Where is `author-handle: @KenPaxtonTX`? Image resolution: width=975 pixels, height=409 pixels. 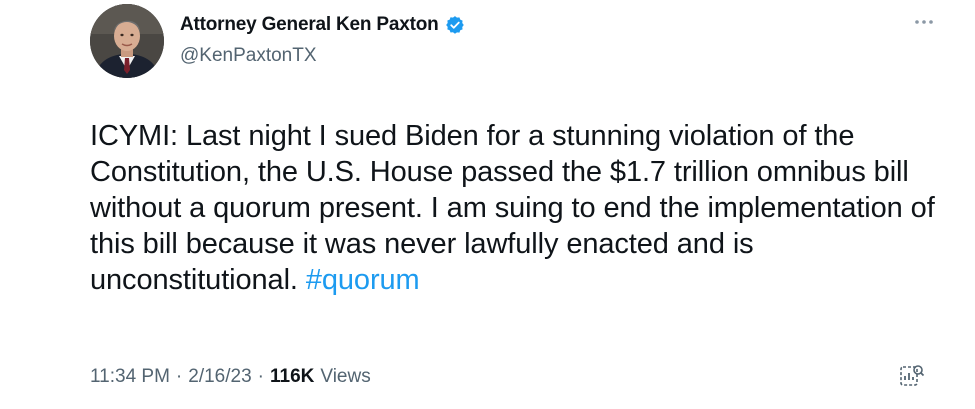 author-handle: @KenPaxtonTX is located at coordinates (248, 56).